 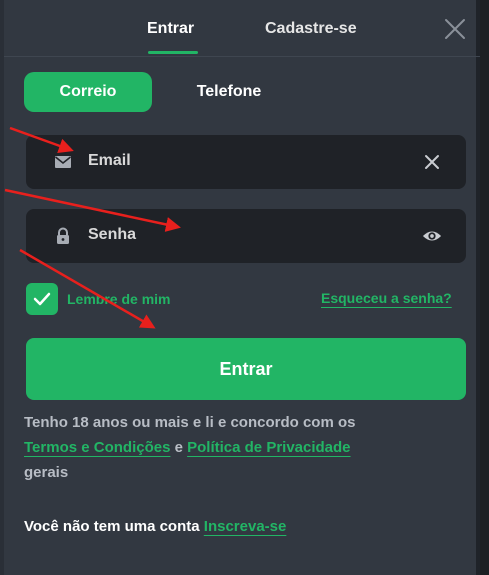 I want to click on privacy-link: Política de Privacidade, so click(x=268, y=447).